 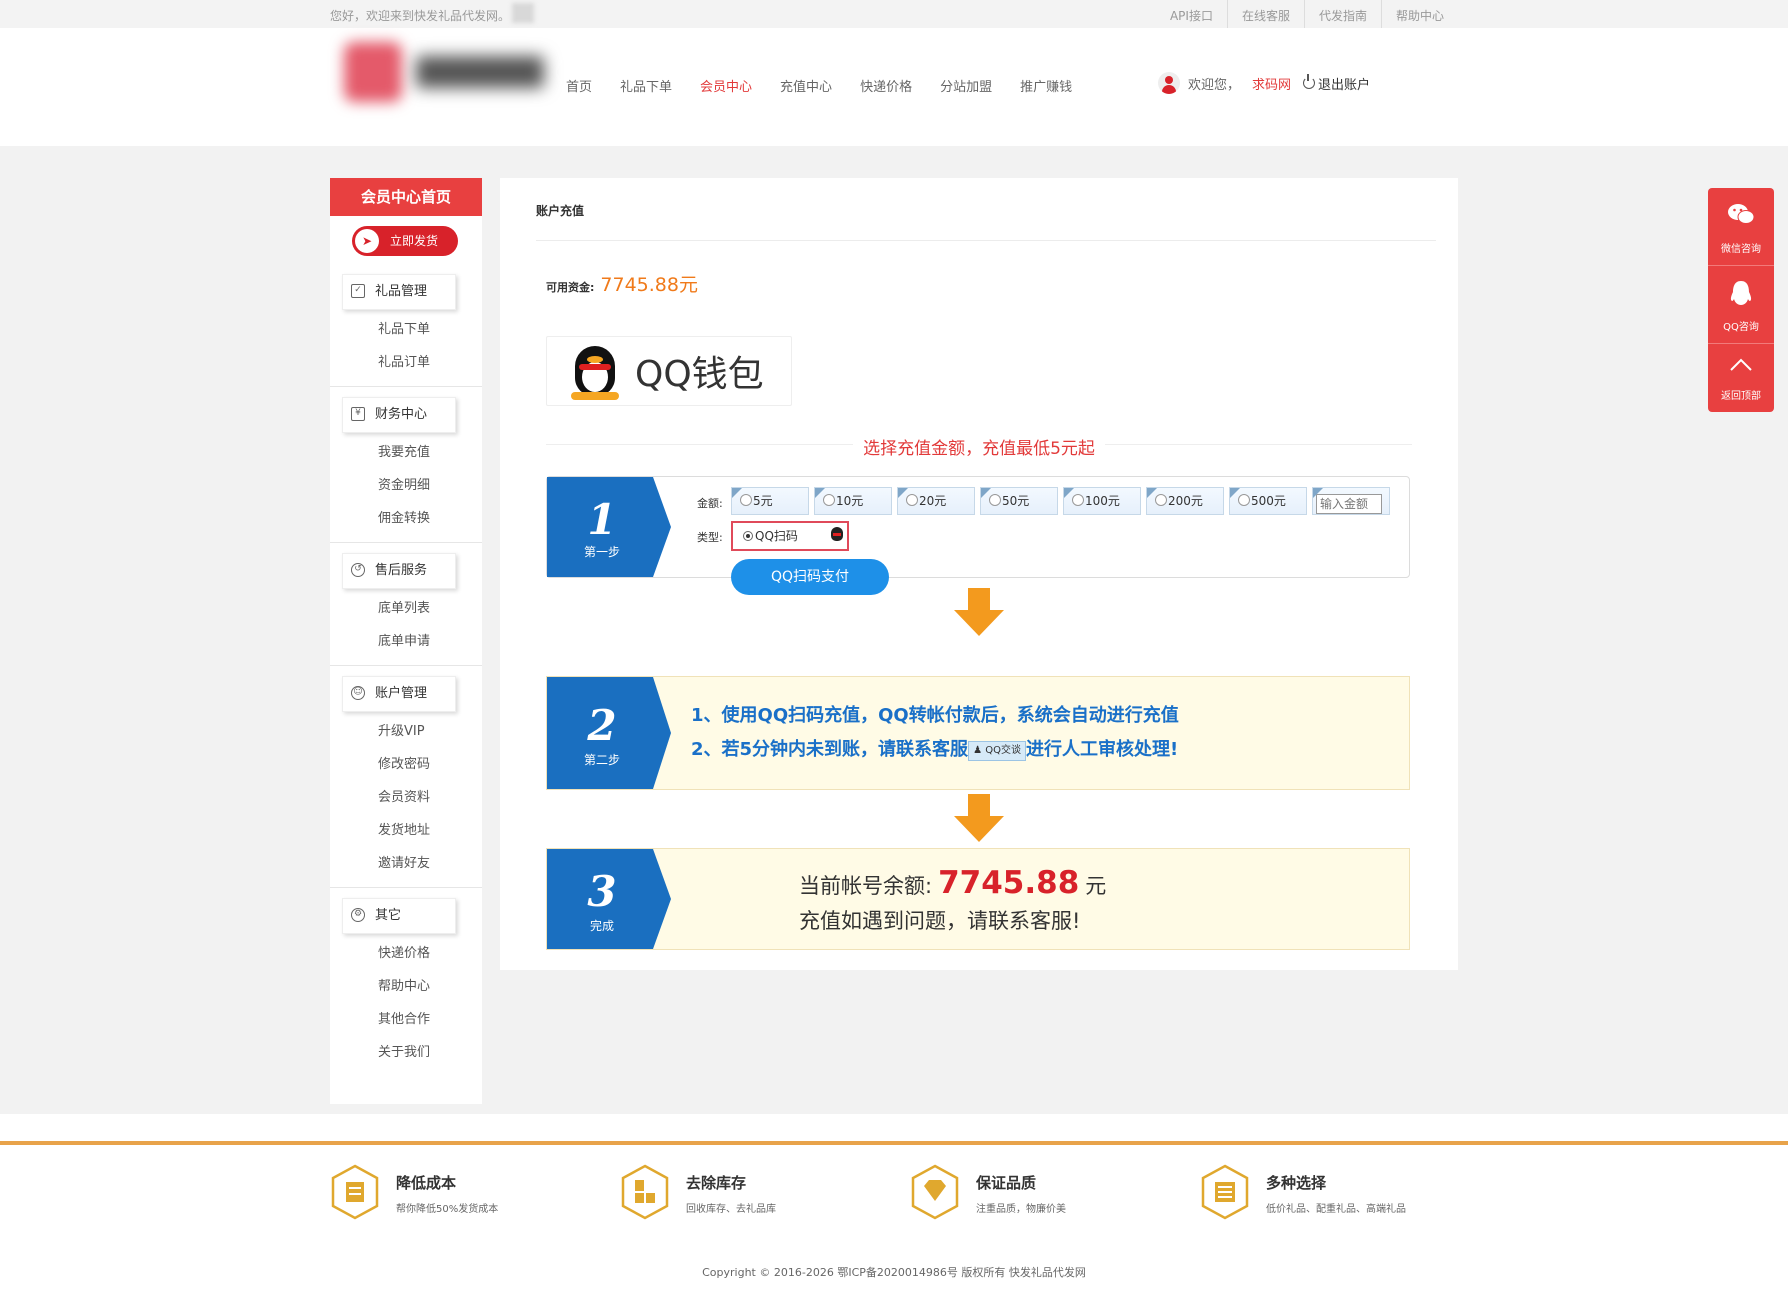 What do you see at coordinates (810, 577) in the screenshot?
I see `qq-scan-pay-button: QQ扫码支付` at bounding box center [810, 577].